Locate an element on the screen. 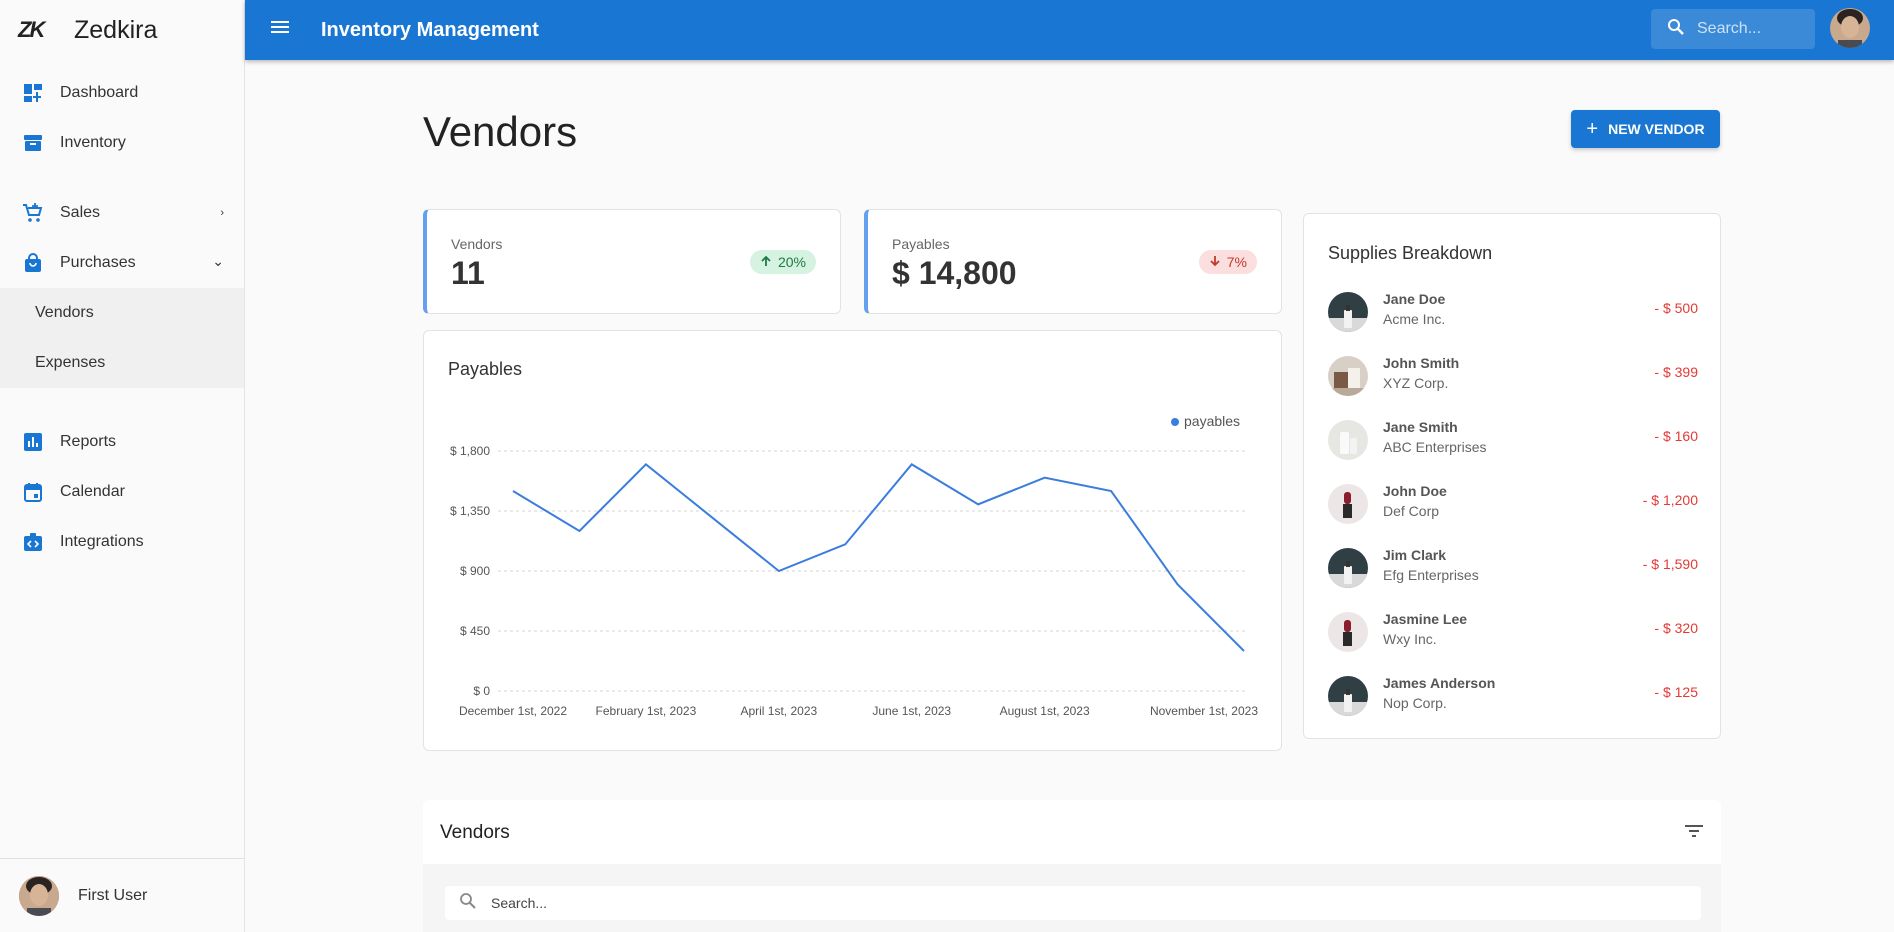 The image size is (1894, 932). trend-badge: 20% is located at coordinates (782, 262).